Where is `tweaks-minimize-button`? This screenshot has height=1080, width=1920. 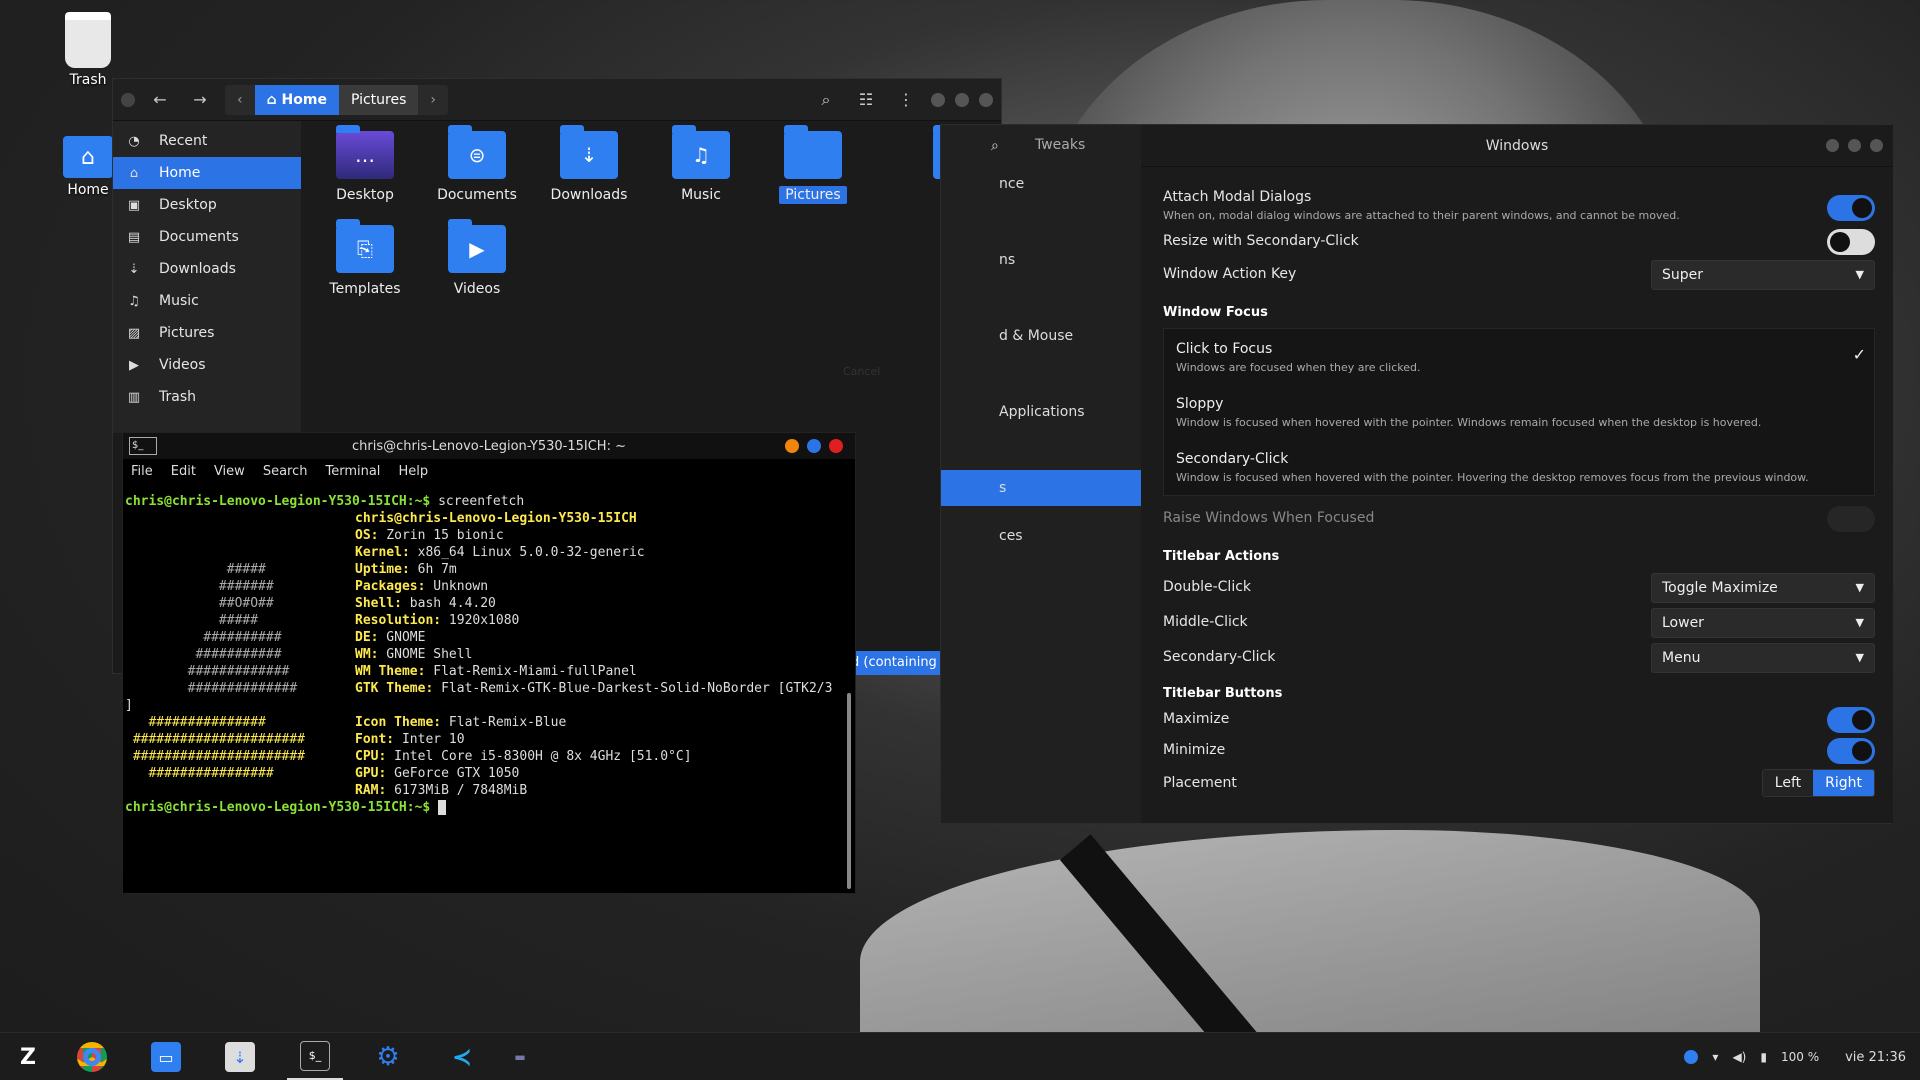
tweaks-minimize-button is located at coordinates (1832, 145).